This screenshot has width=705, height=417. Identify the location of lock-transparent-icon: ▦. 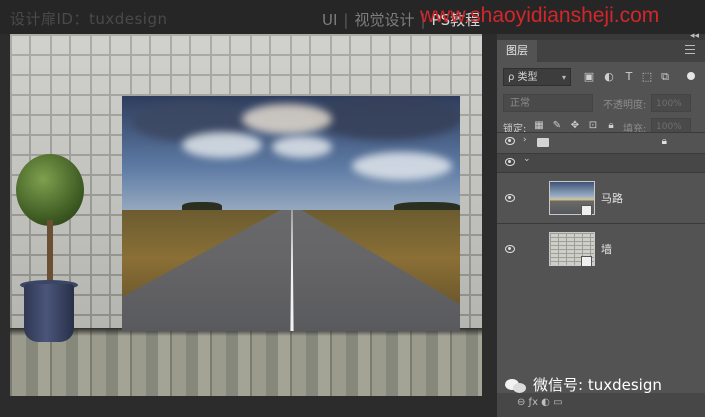
(539, 125).